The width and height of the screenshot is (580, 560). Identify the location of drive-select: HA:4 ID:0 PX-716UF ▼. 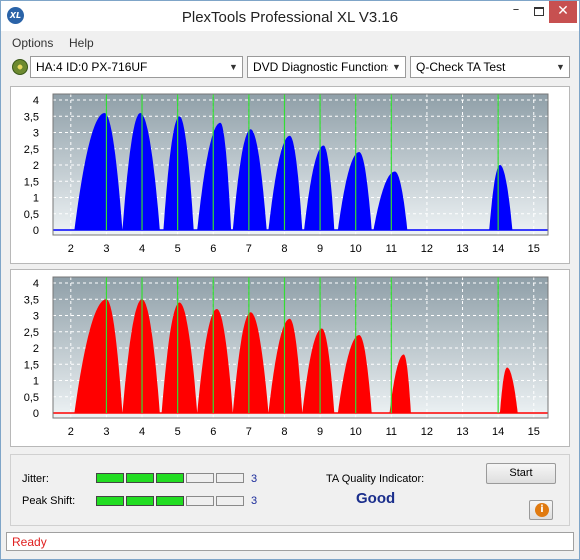
(136, 67).